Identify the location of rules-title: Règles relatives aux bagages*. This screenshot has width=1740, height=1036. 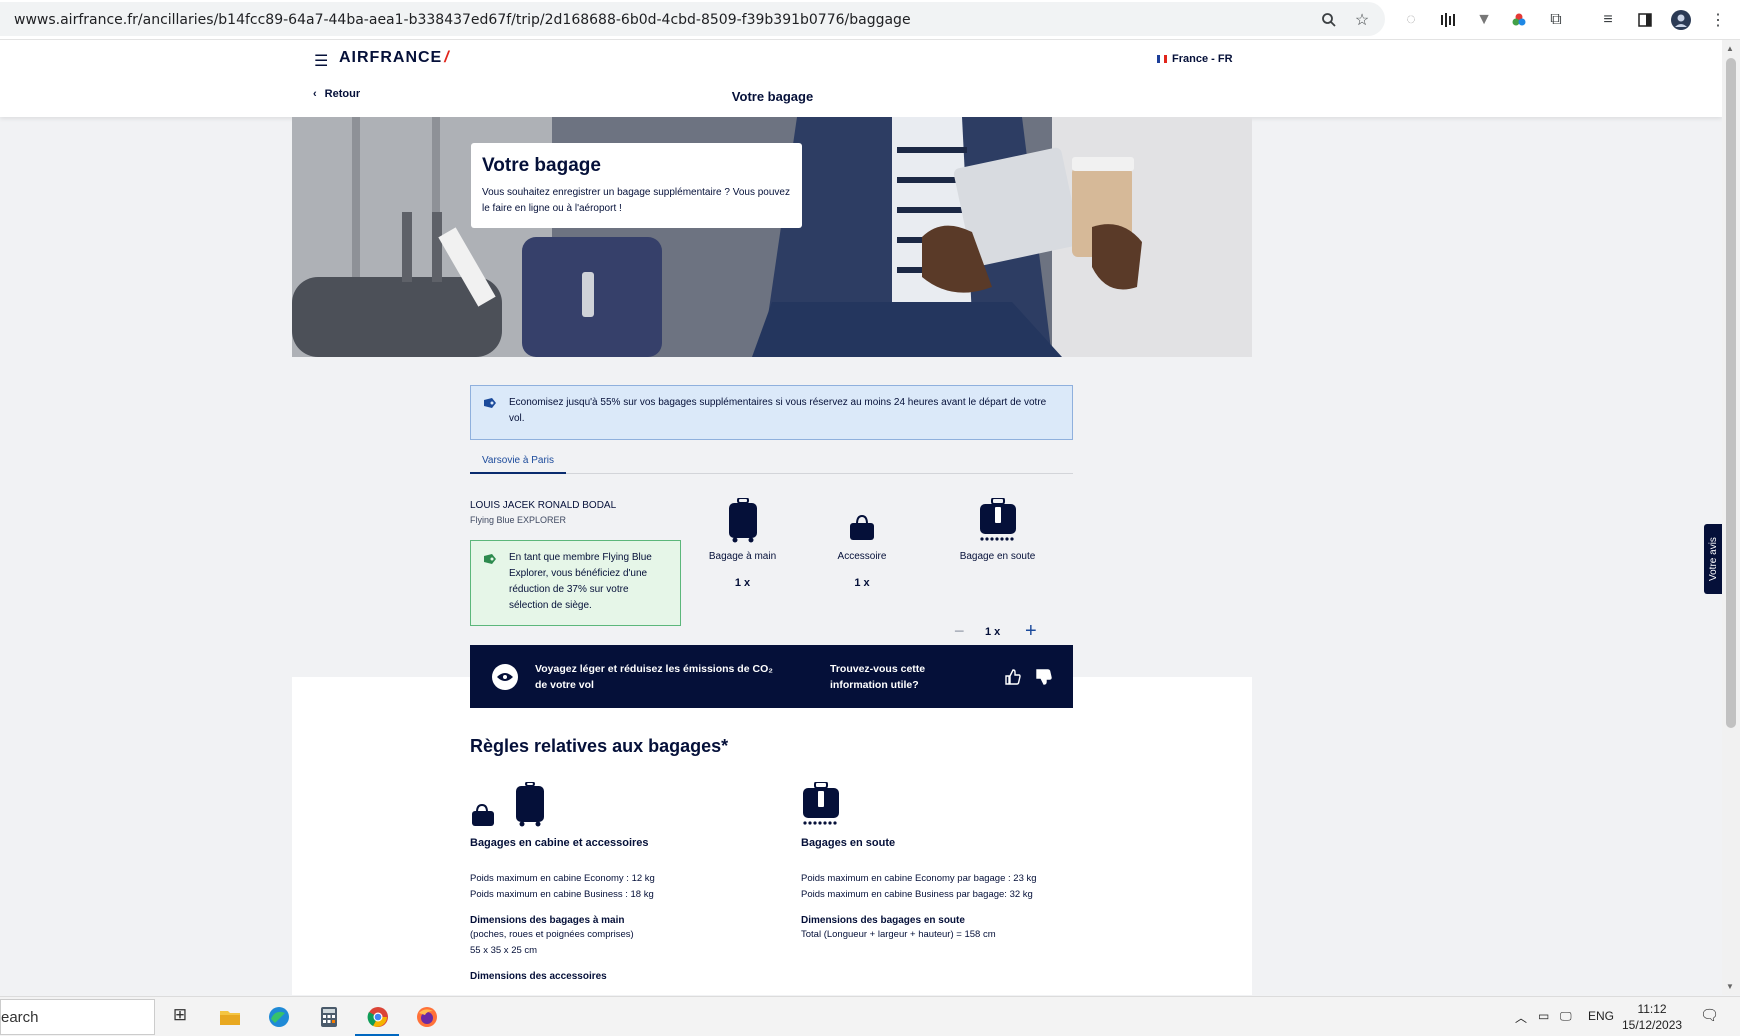
(599, 746).